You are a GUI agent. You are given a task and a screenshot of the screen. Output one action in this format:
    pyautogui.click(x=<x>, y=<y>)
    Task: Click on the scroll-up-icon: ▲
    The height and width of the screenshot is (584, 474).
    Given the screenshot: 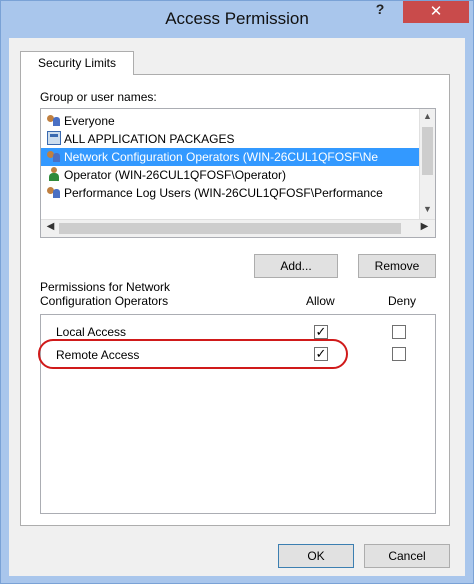 What is the action you would take?
    pyautogui.click(x=427, y=116)
    